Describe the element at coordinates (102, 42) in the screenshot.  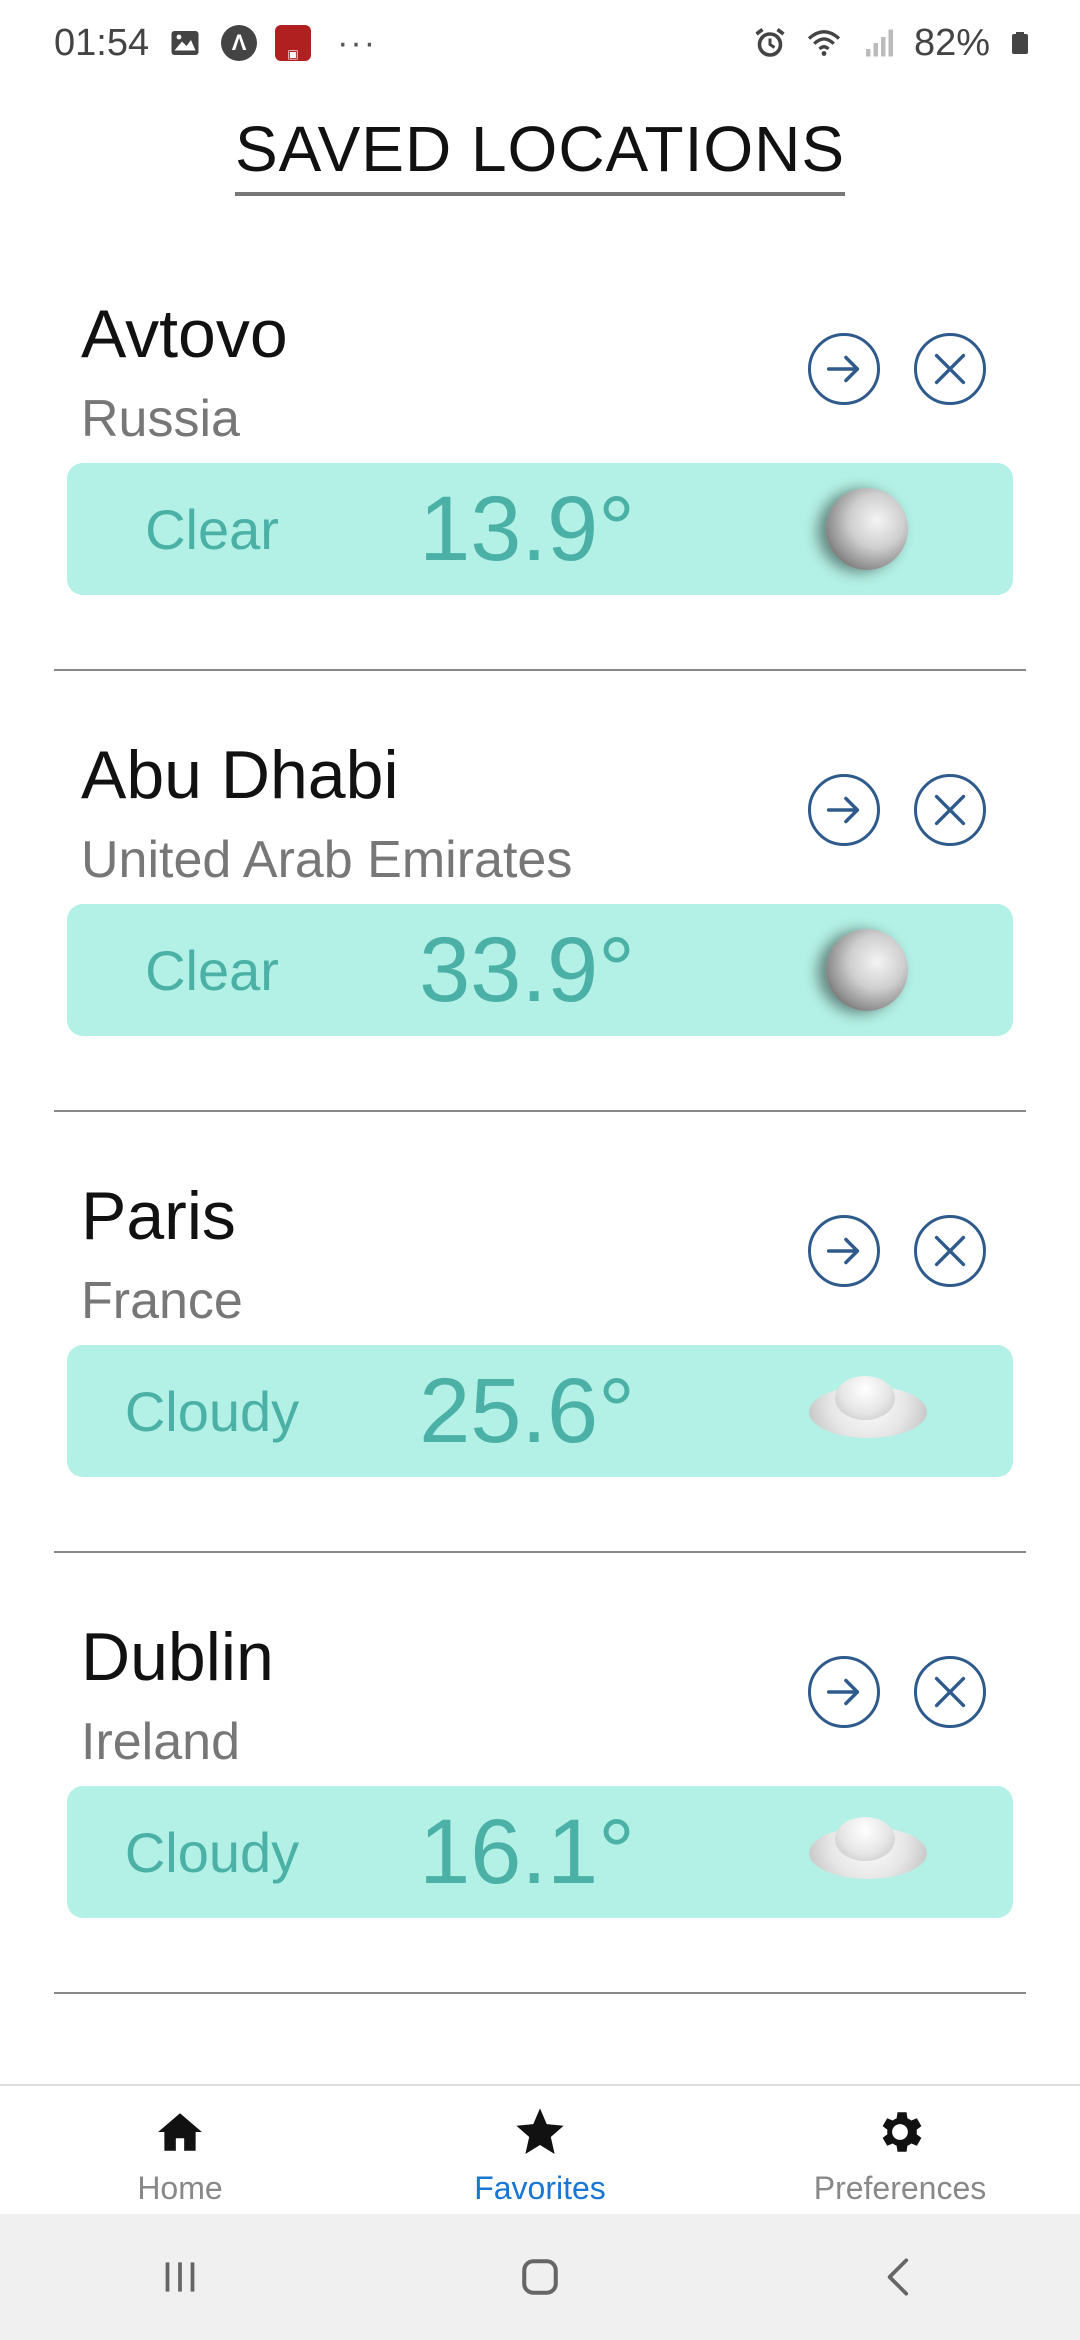
I see `status-time: 01:54` at that location.